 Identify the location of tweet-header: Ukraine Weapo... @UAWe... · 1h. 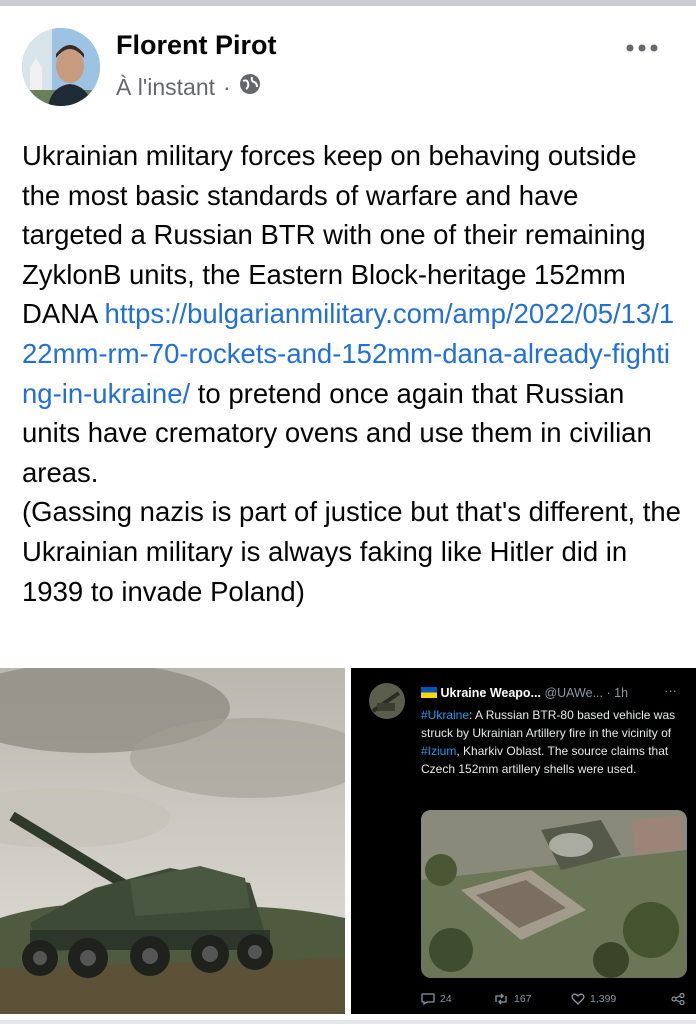
(524, 693).